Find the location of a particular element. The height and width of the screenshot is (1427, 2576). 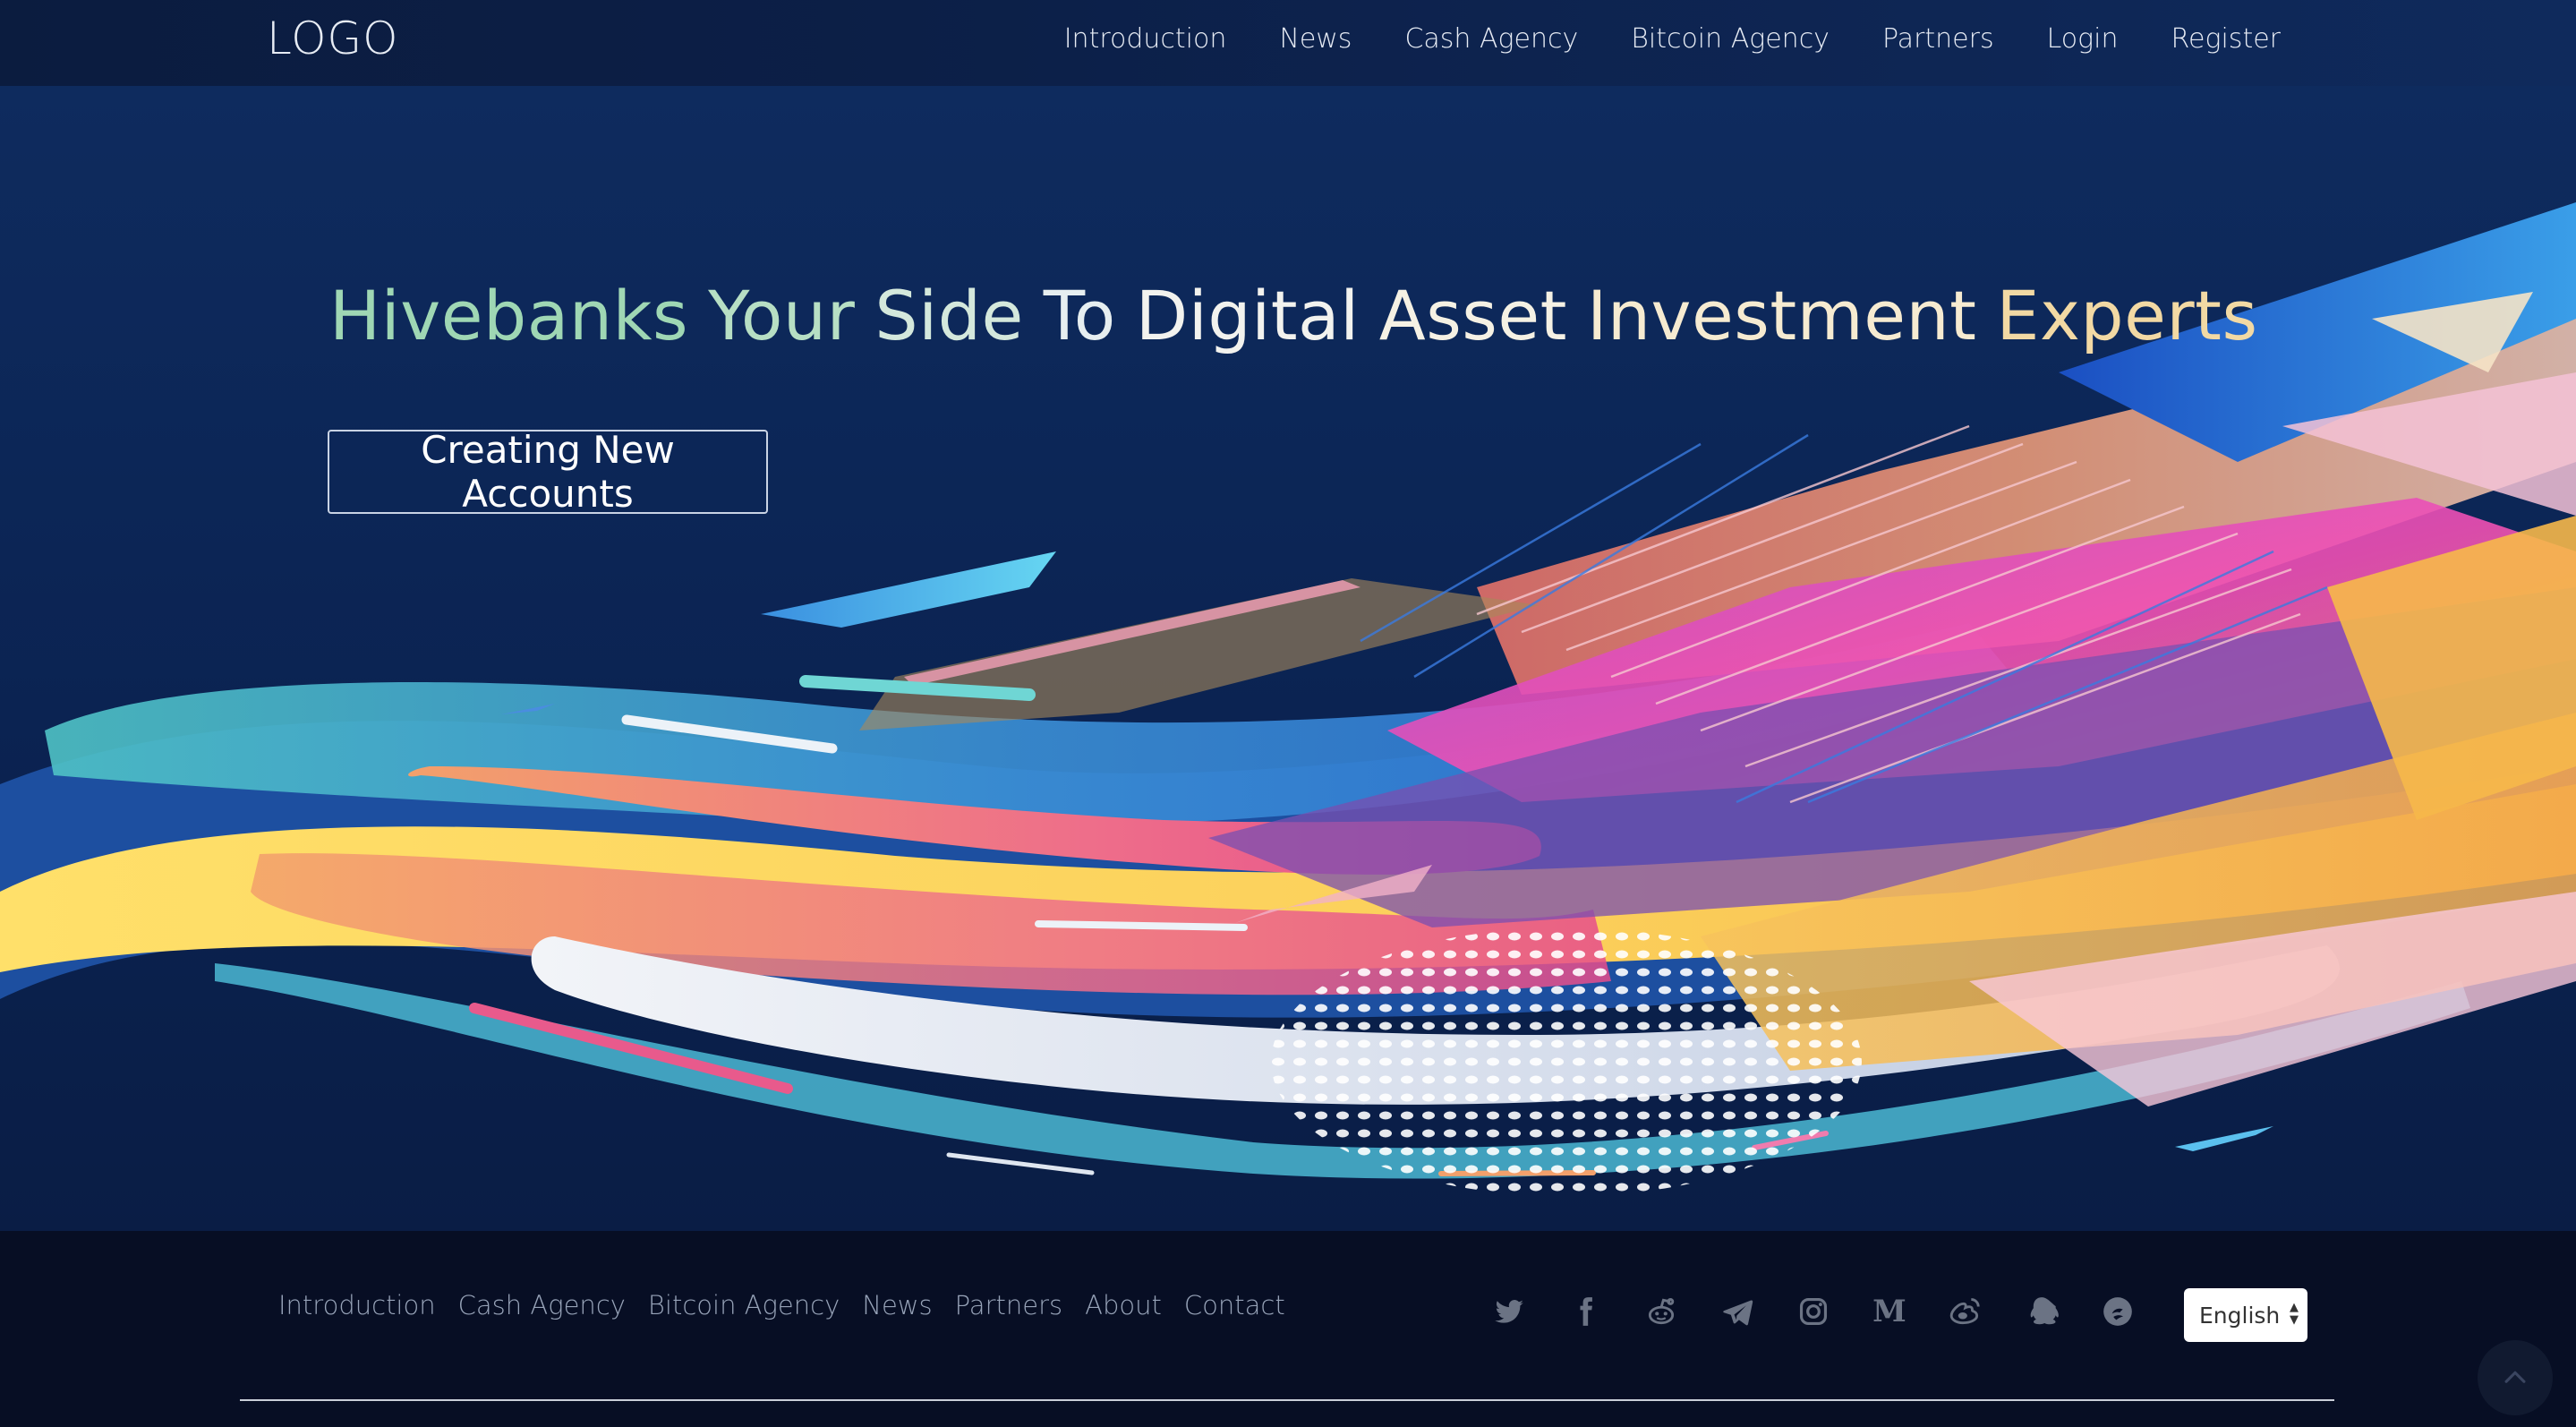

instagram-icon is located at coordinates (1813, 1312).